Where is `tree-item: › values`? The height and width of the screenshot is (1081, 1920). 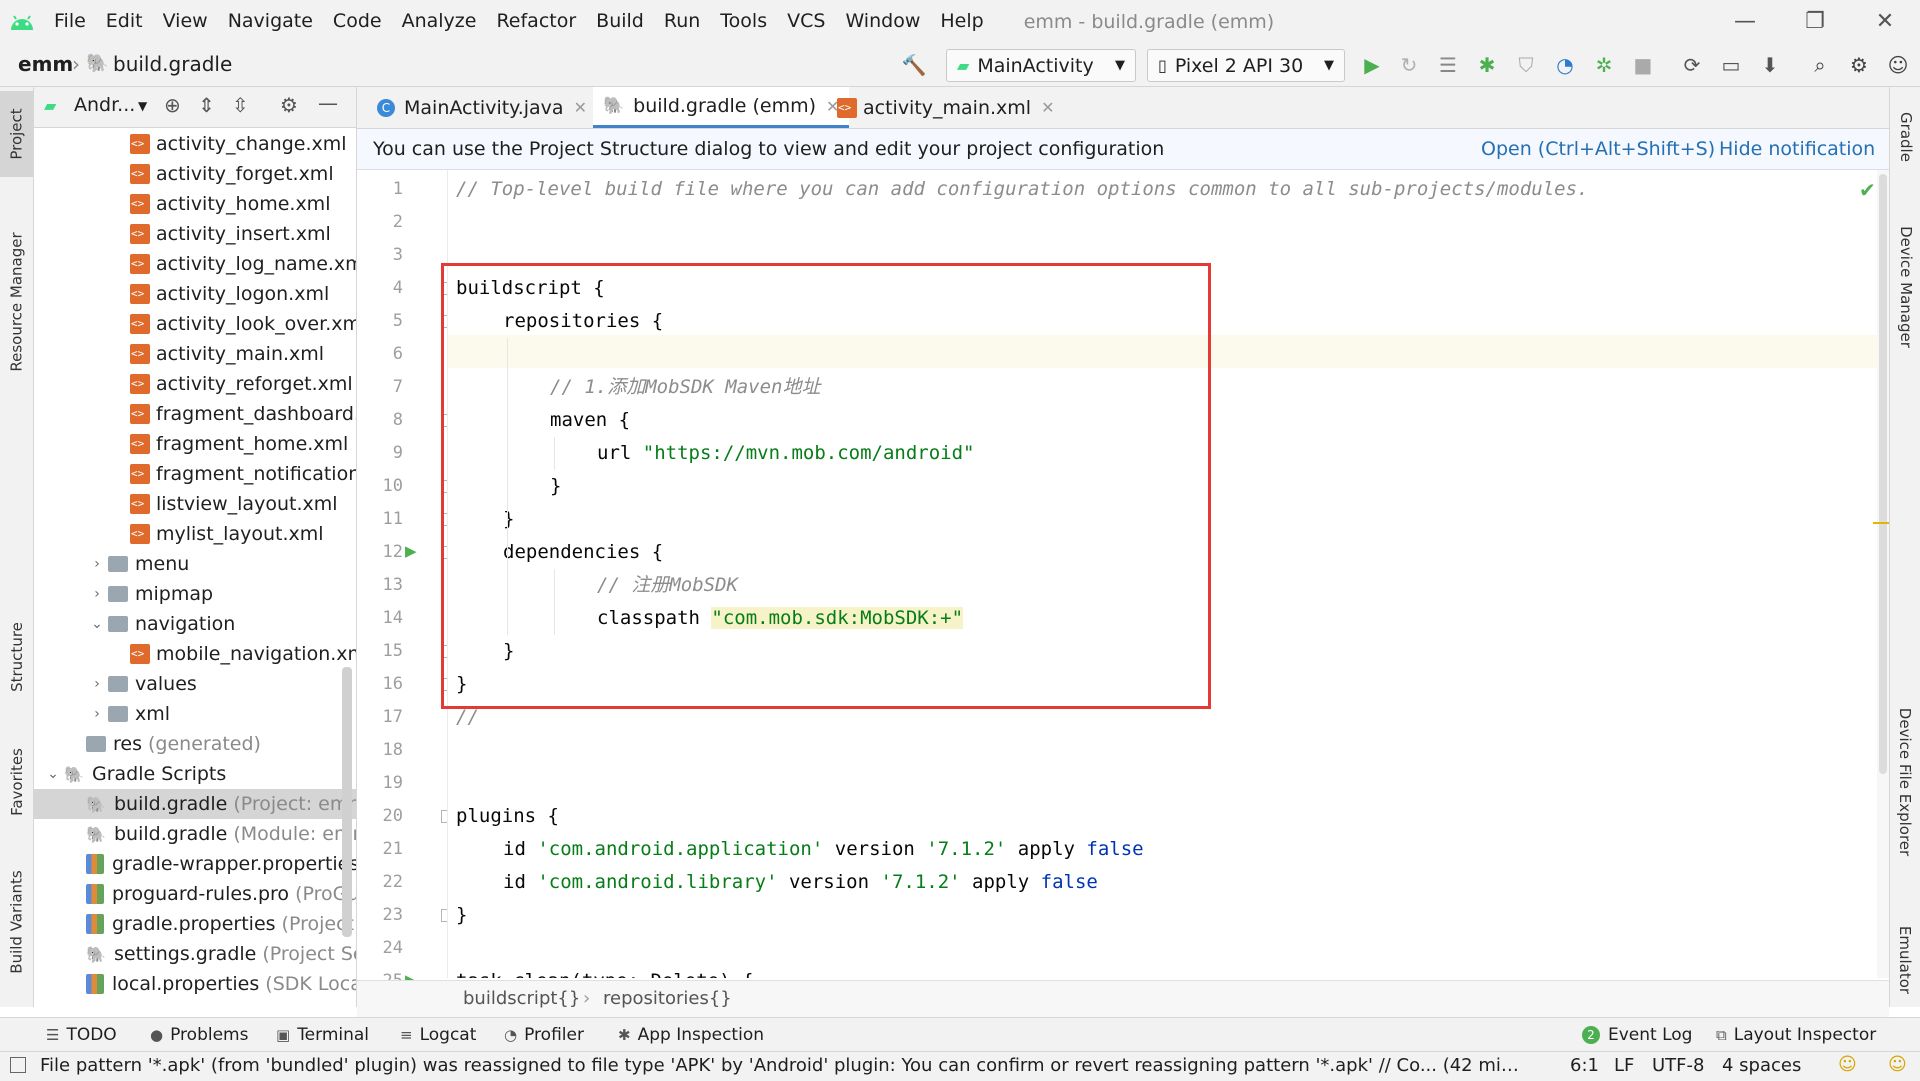 tree-item: › values is located at coordinates (195, 684).